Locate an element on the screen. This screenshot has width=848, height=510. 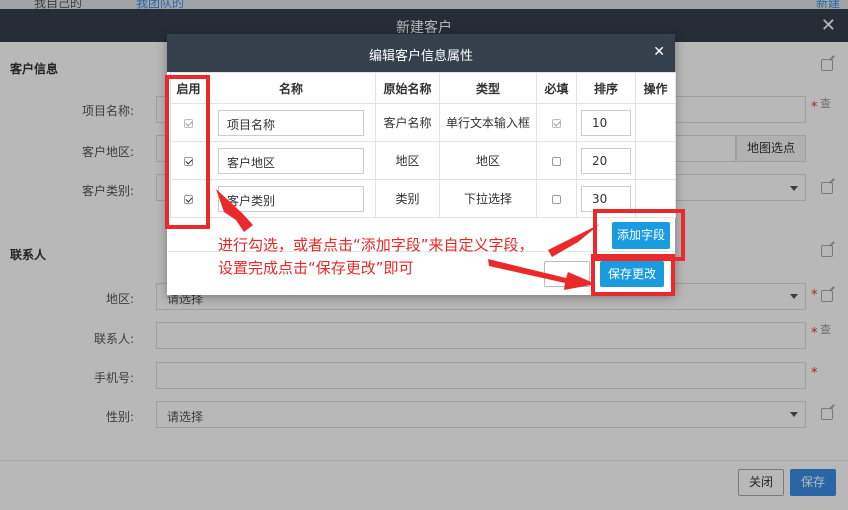
arrow-to-checkboxes is located at coordinates (234, 210).